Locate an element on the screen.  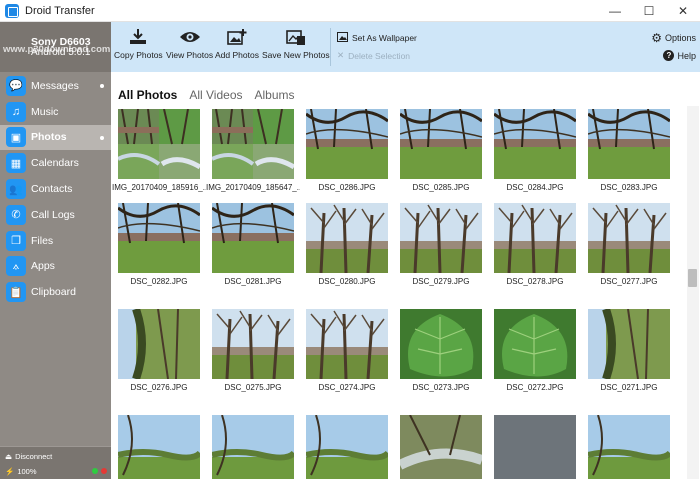
sidebar-item-calendars: ▦ Calendars is located at coordinates (55, 163).